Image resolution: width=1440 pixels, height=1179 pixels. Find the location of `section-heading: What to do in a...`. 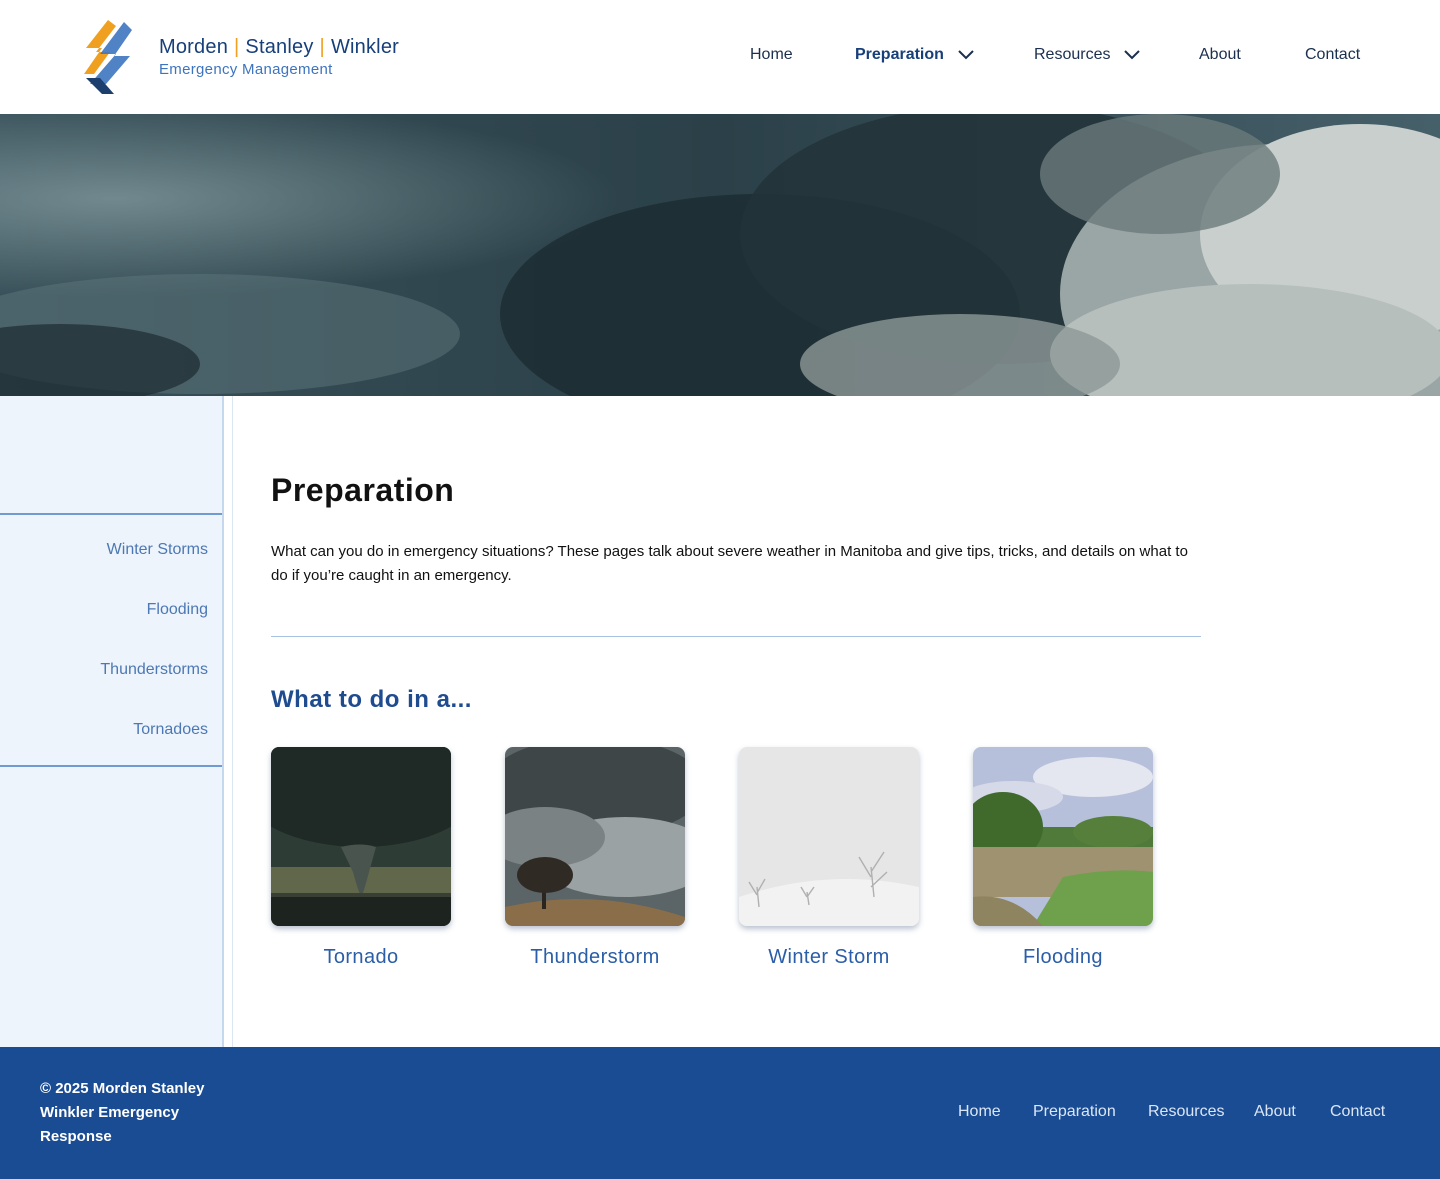

section-heading: What to do in a... is located at coordinates (371, 699).